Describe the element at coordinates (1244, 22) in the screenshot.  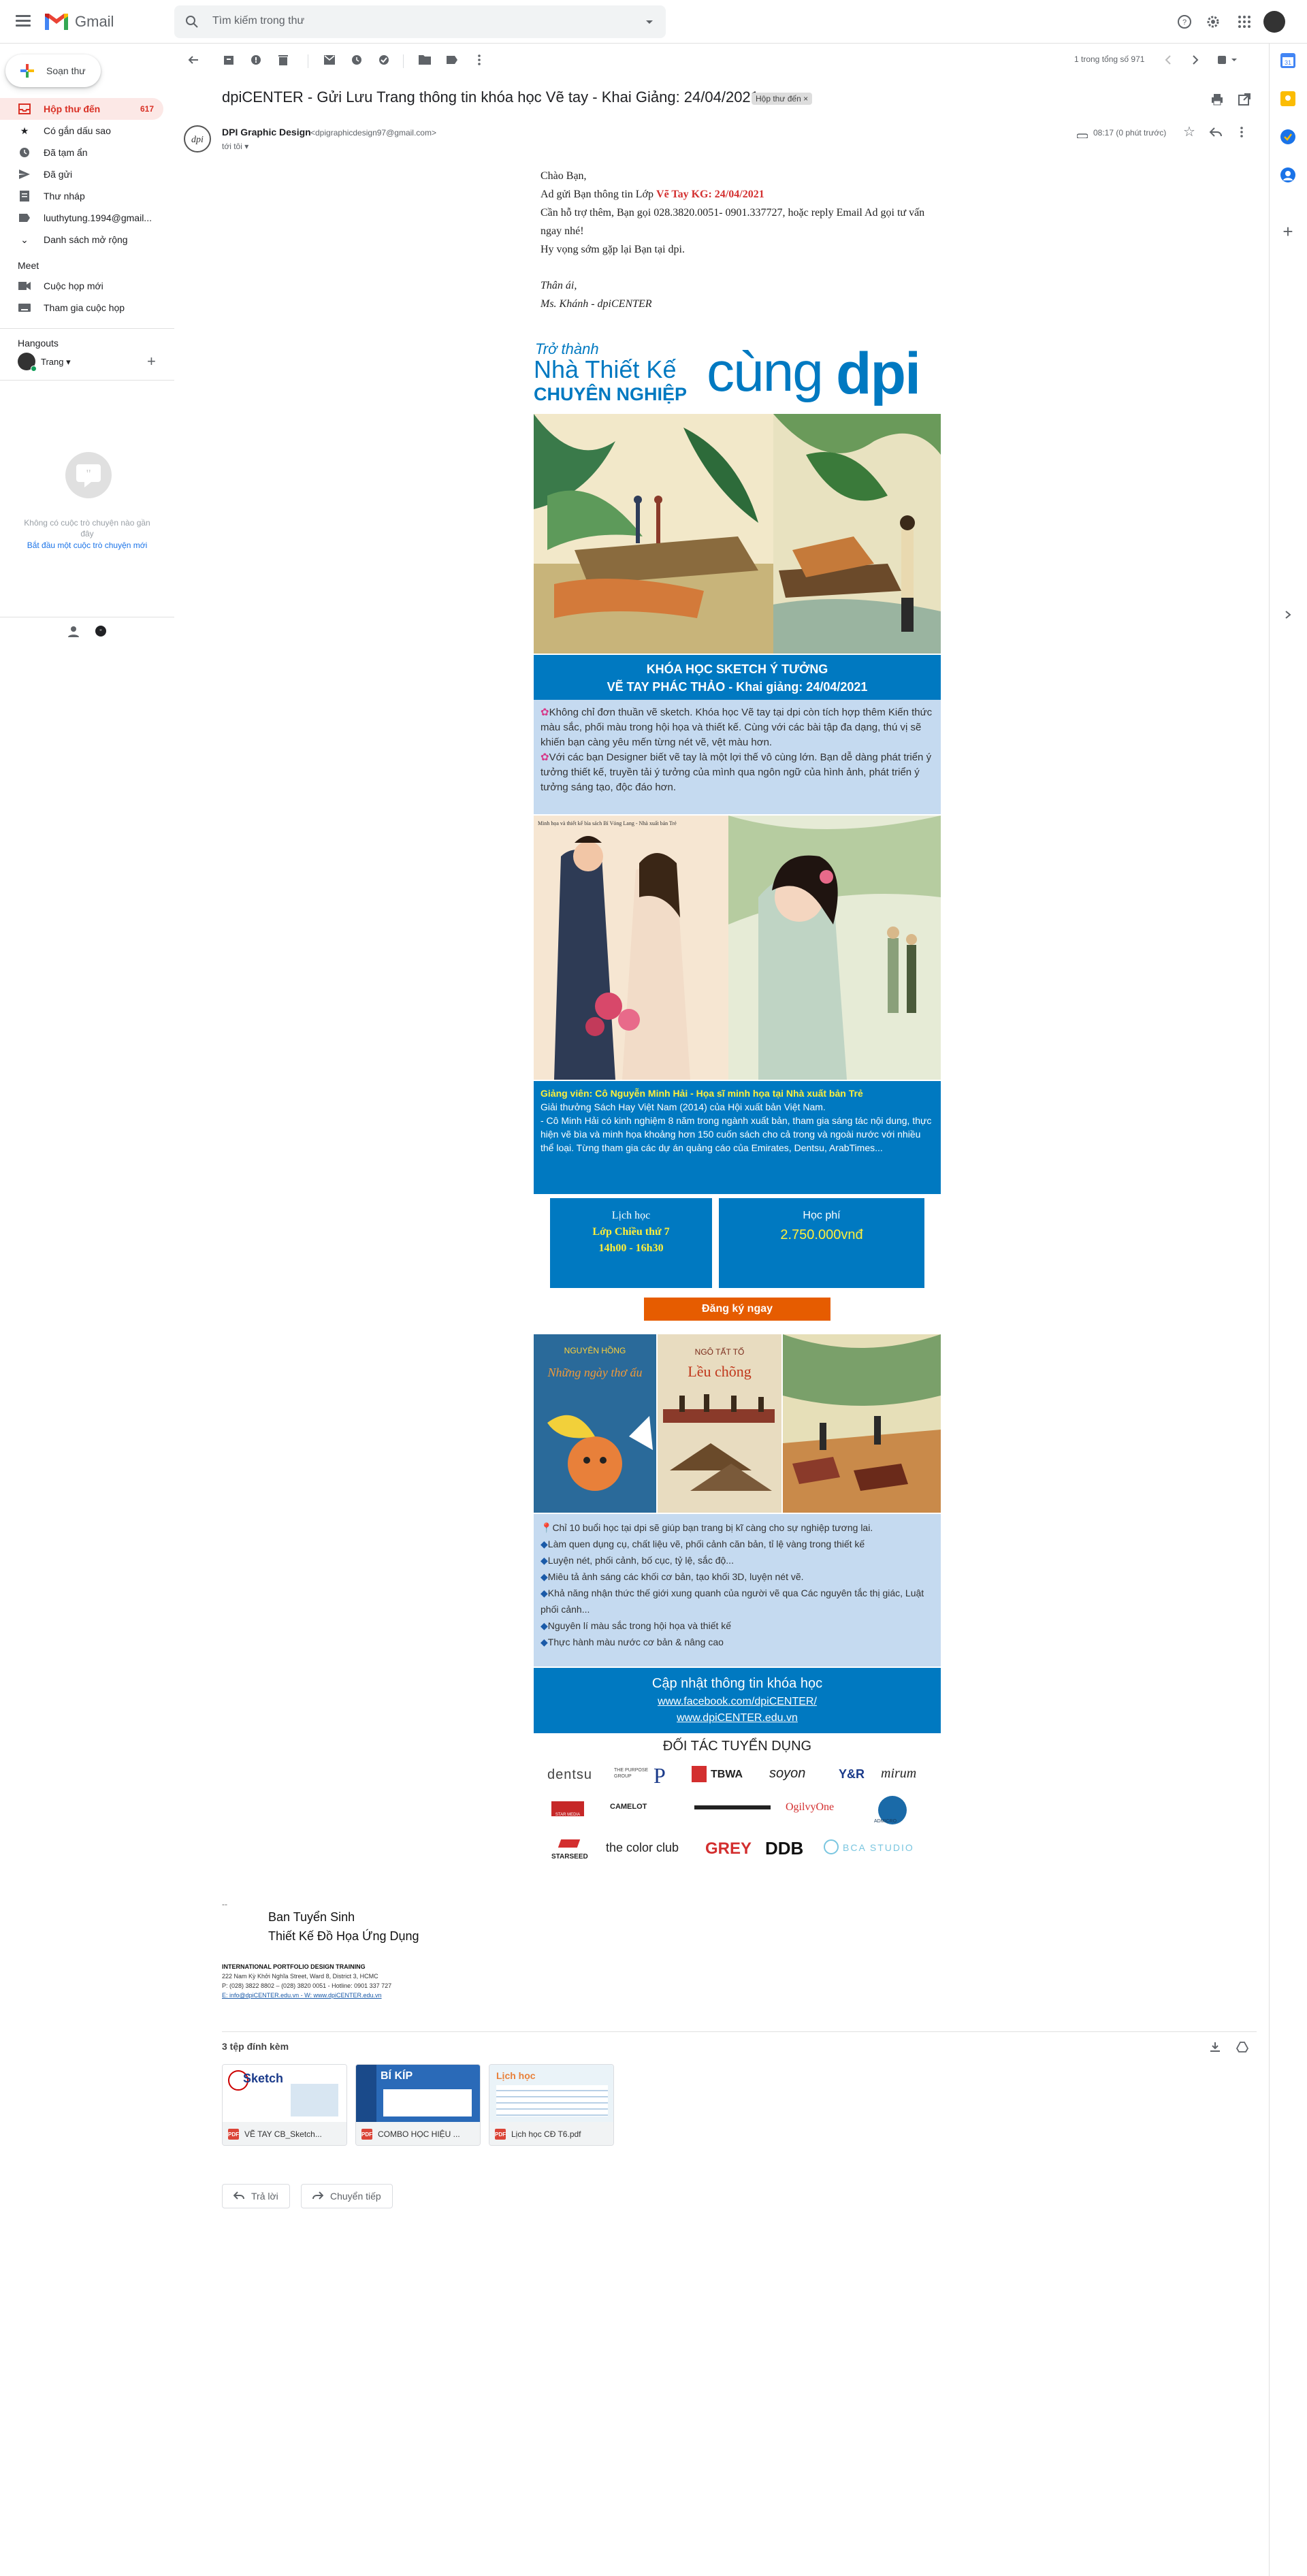
I see `apps-grid-icon` at that location.